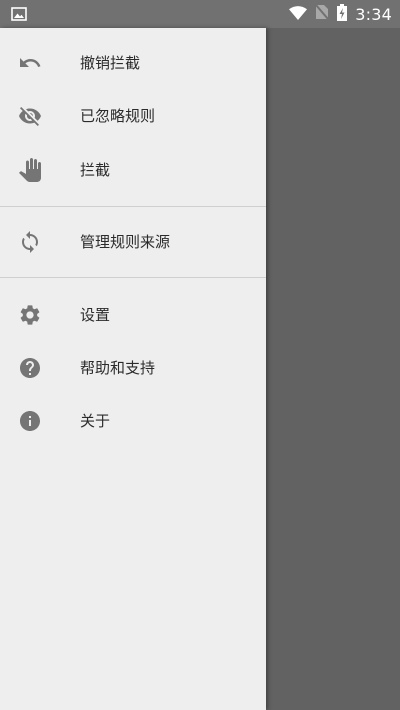  Describe the element at coordinates (95, 315) in the screenshot. I see `menu-item-label: 设置` at that location.